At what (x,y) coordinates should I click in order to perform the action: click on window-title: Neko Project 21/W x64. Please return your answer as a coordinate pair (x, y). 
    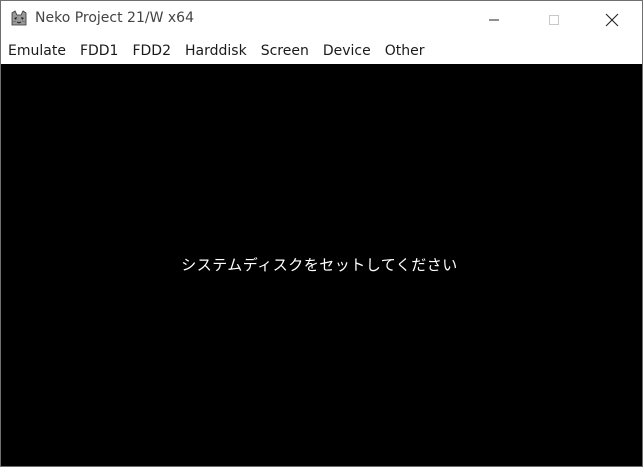
    Looking at the image, I should click on (114, 18).